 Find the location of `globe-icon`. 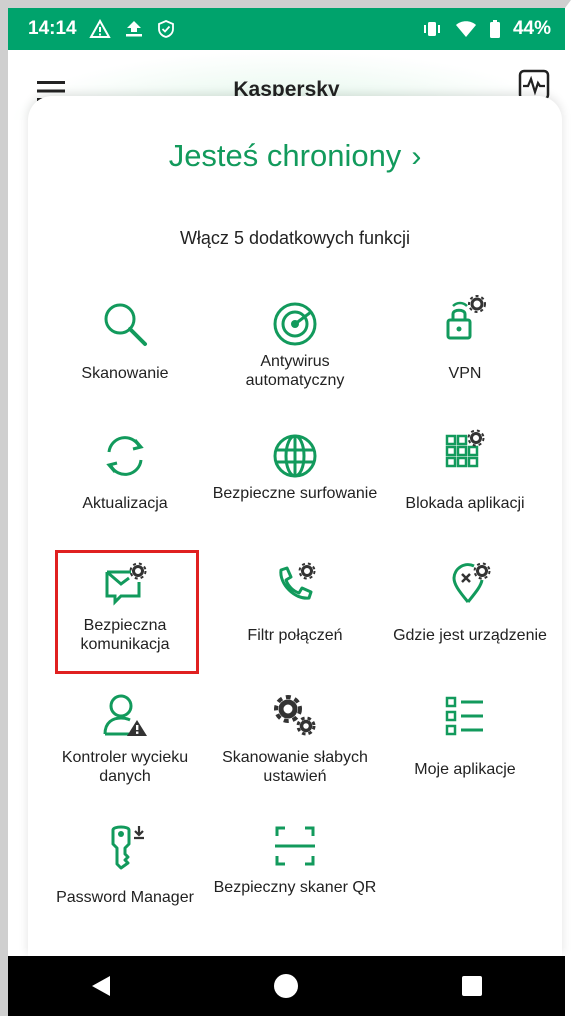

globe-icon is located at coordinates (295, 456).